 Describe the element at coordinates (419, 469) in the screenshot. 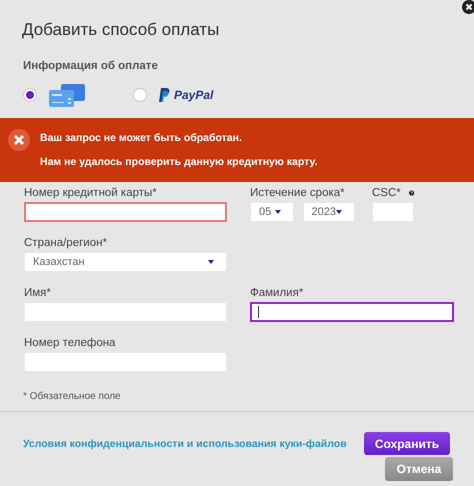

I see `cancel-button: Отмена` at that location.